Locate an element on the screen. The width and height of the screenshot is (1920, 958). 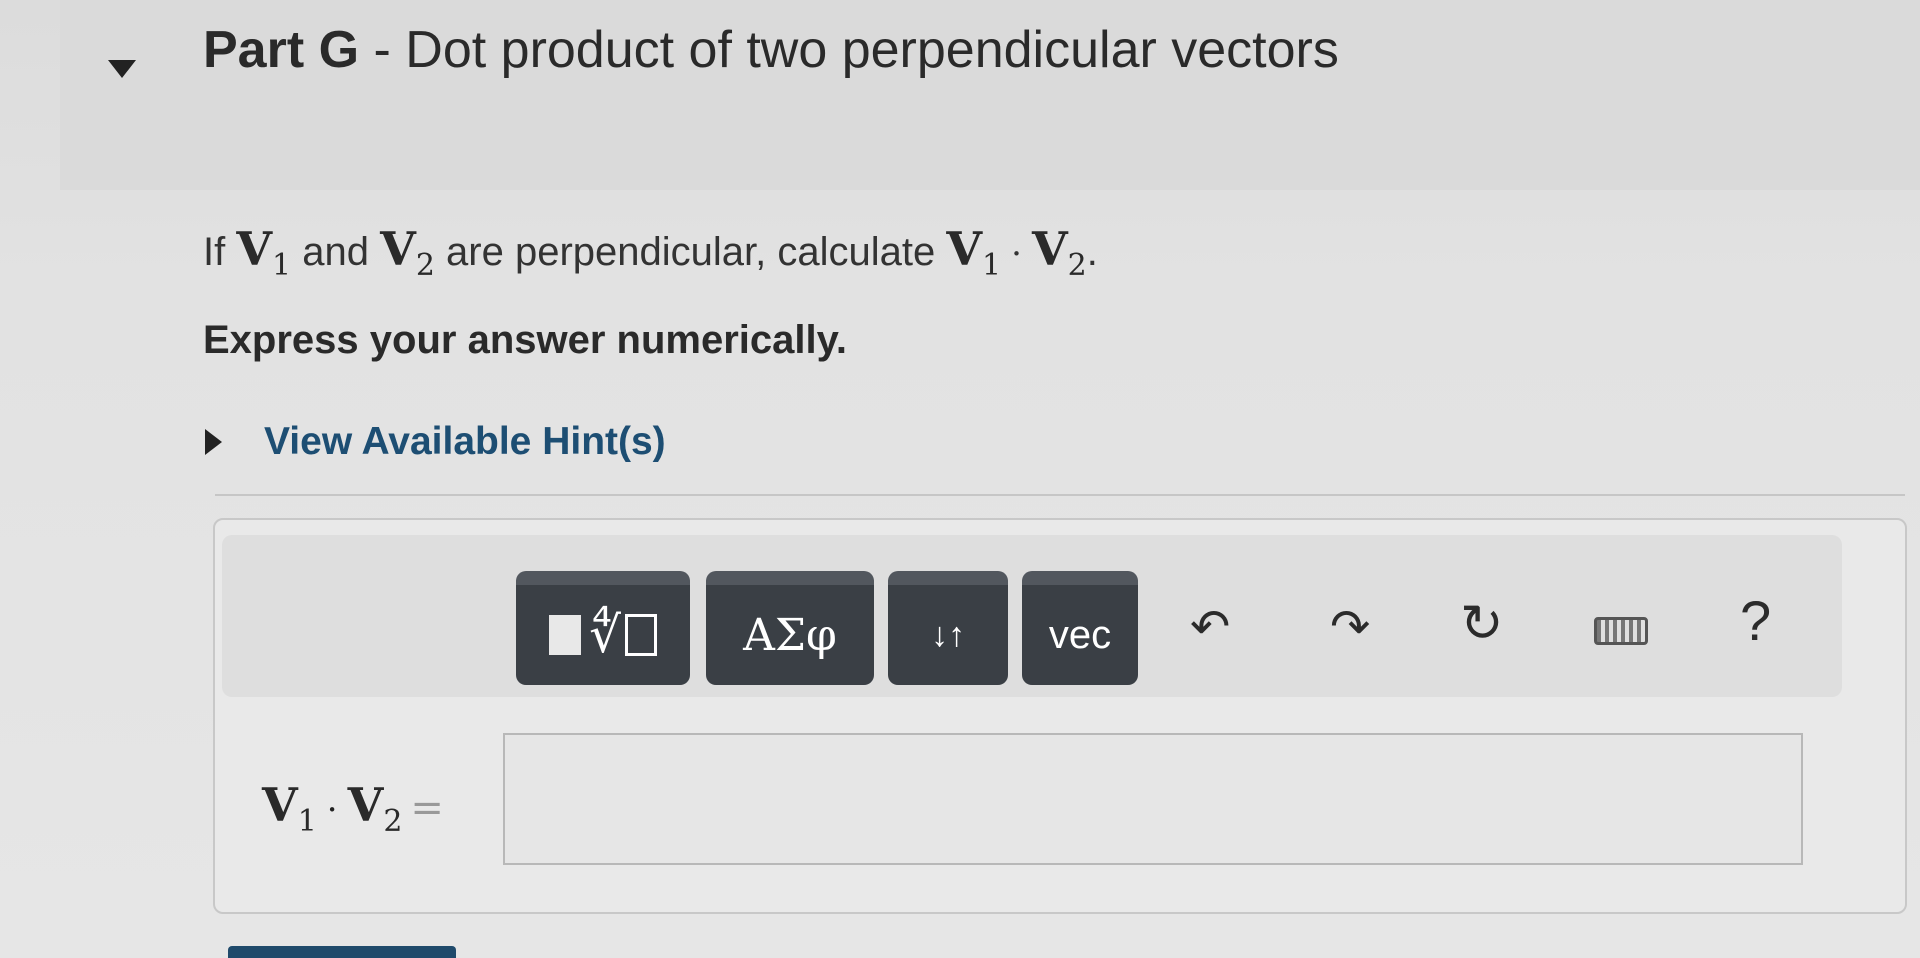
calc-vector-v2-subscript: 2 is located at coordinates (1077, 265).